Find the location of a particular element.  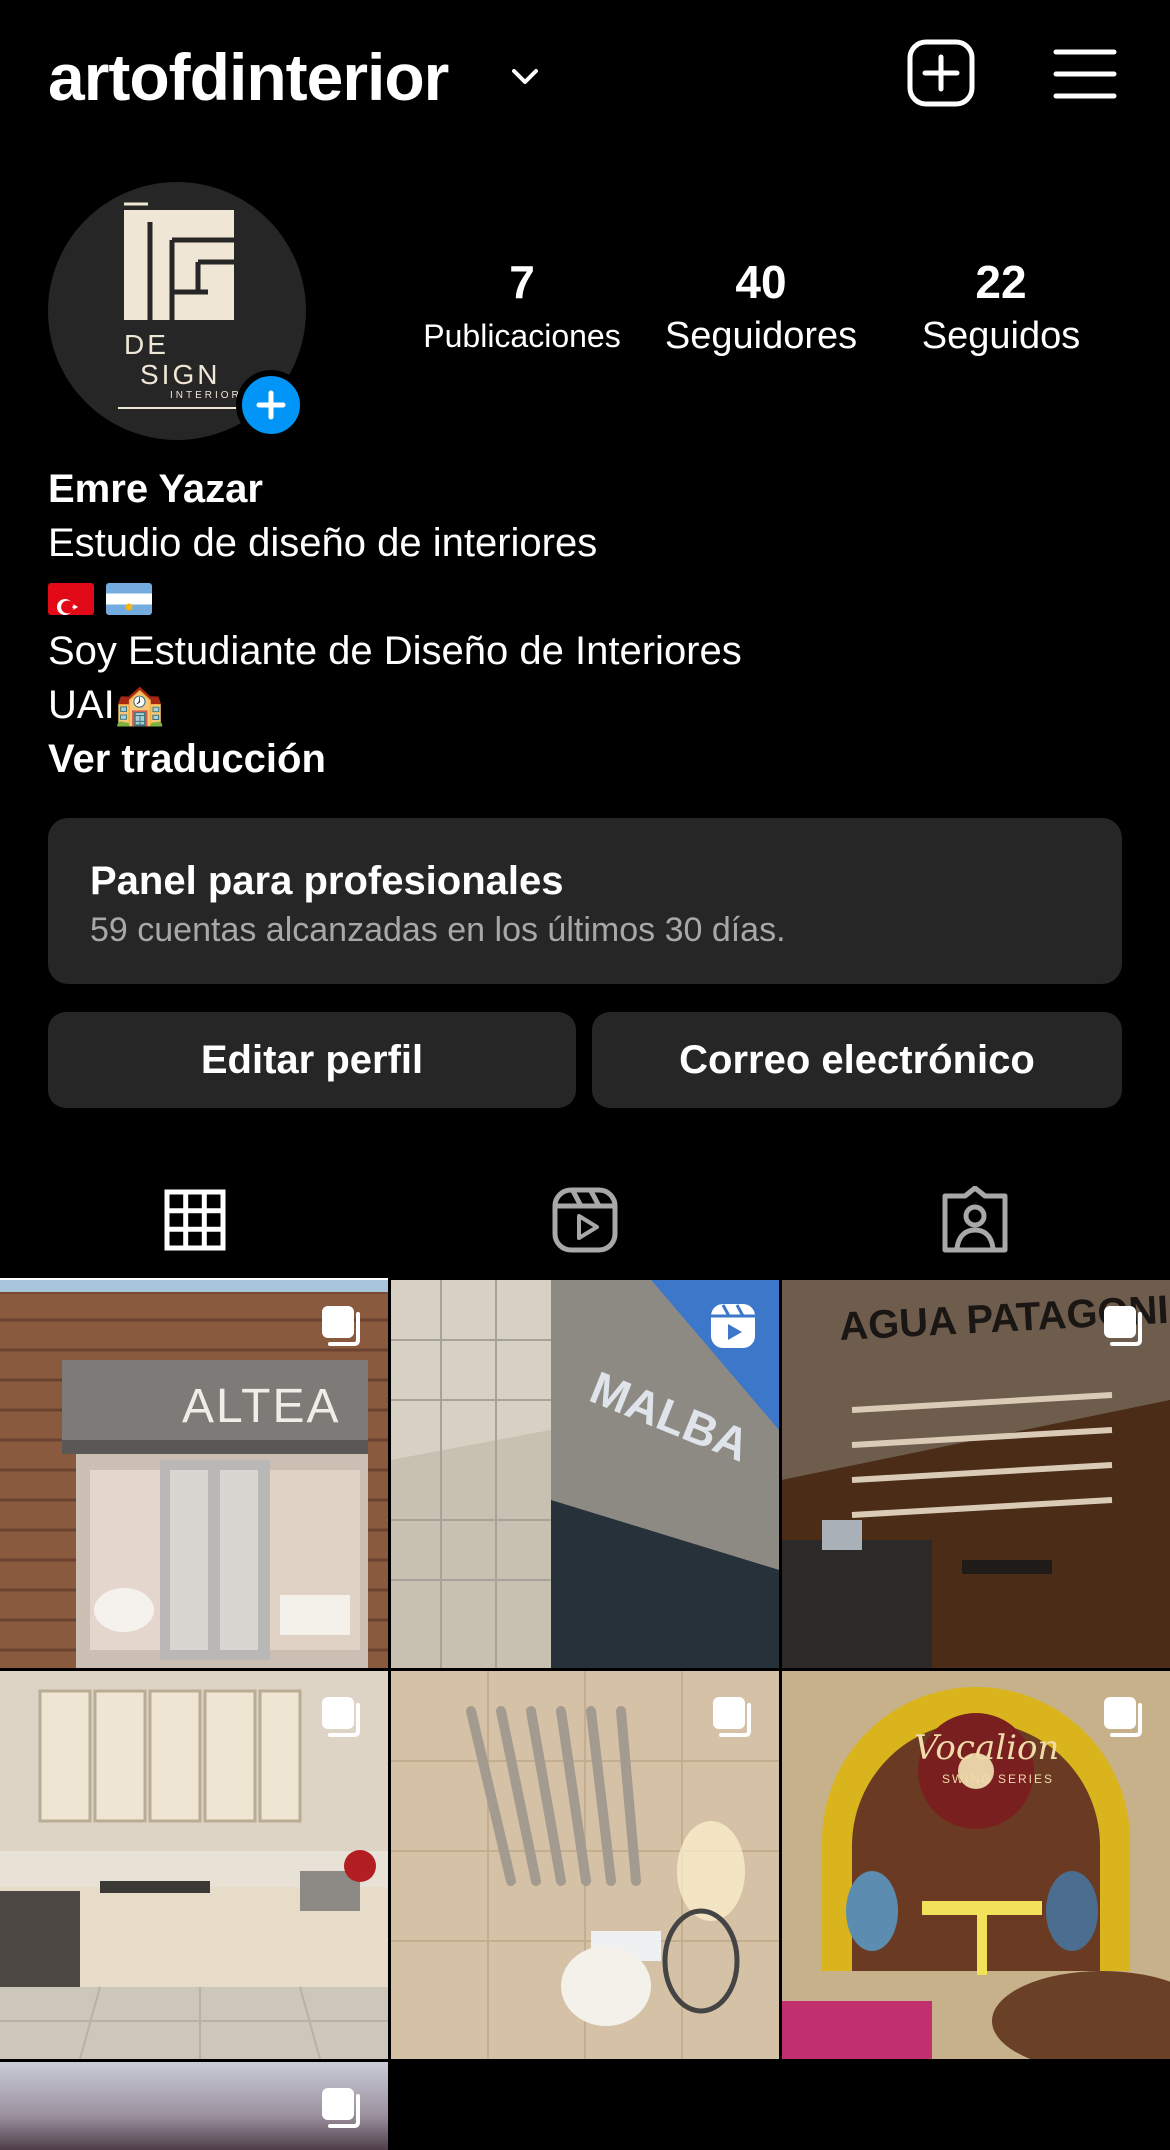

grid-icon is located at coordinates (195, 1220).